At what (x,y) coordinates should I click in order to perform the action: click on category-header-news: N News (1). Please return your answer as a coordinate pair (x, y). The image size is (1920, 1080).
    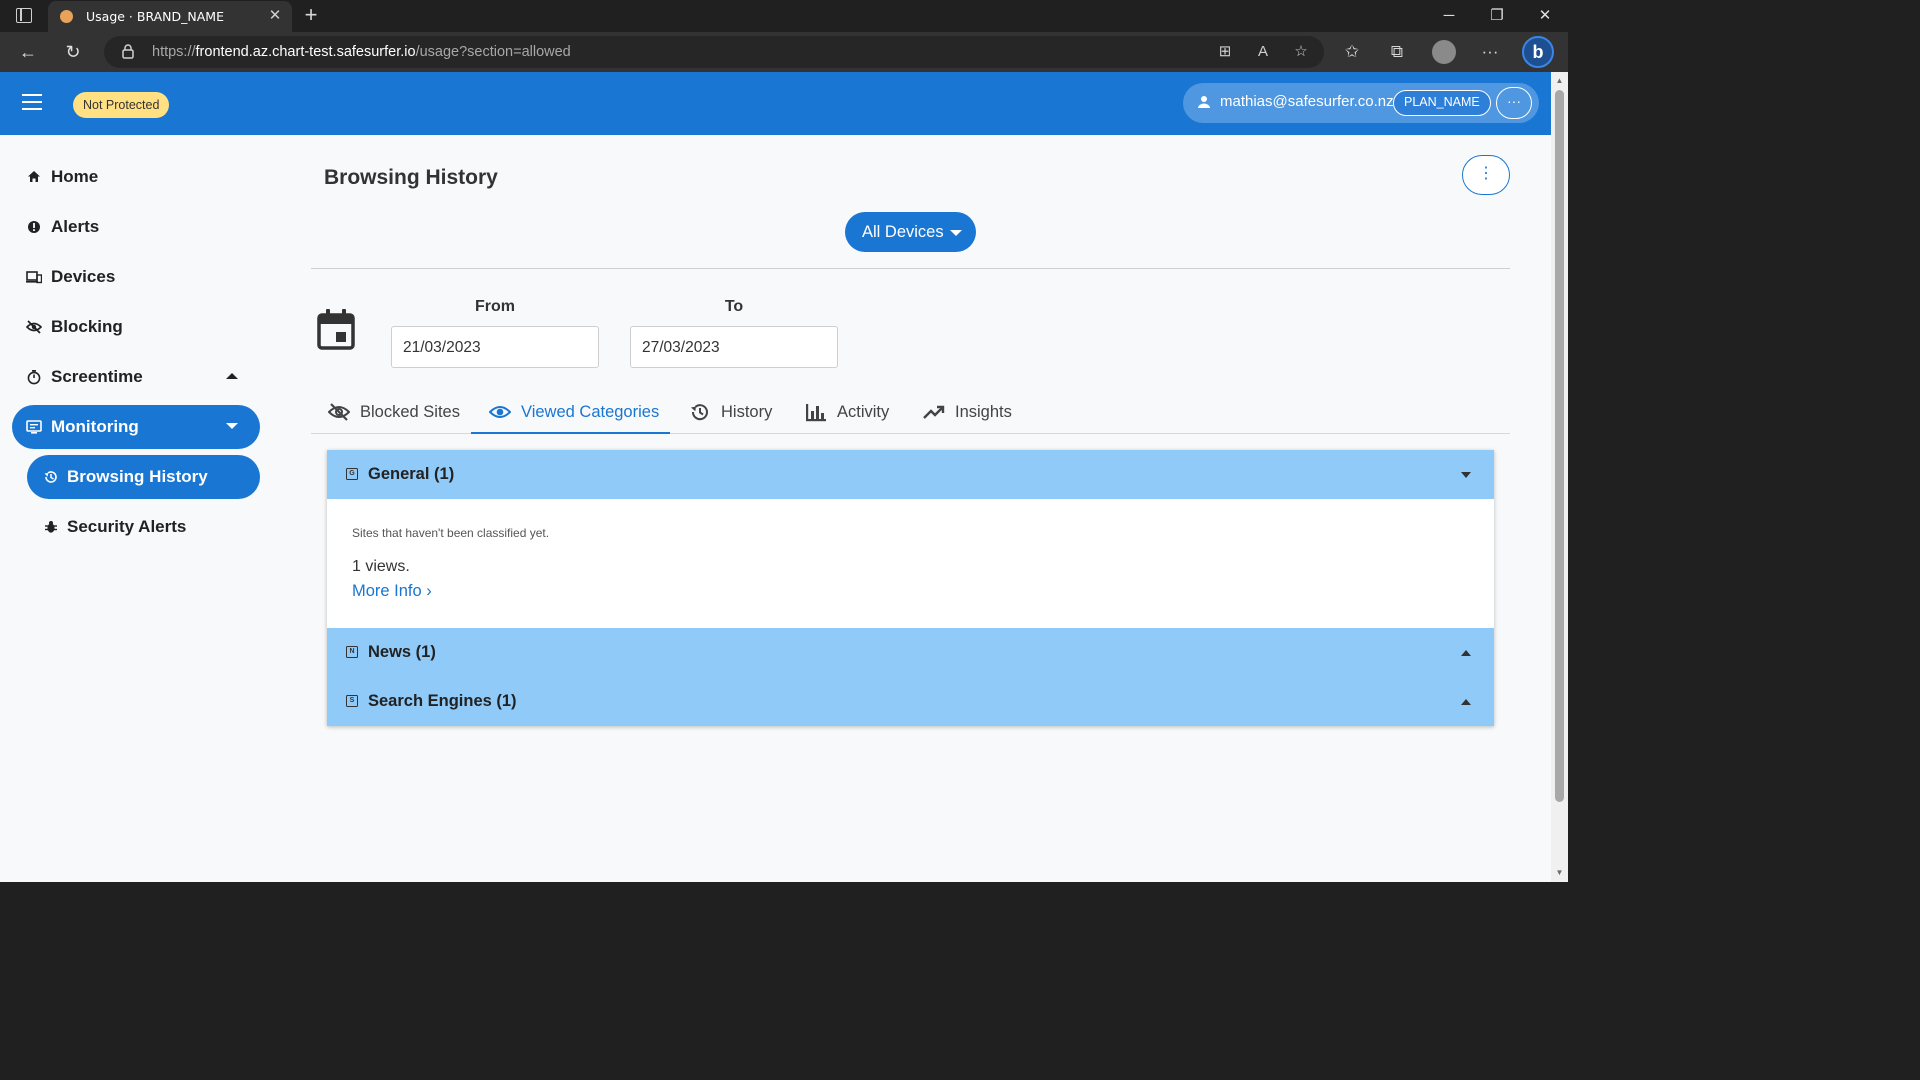
    Looking at the image, I should click on (910, 652).